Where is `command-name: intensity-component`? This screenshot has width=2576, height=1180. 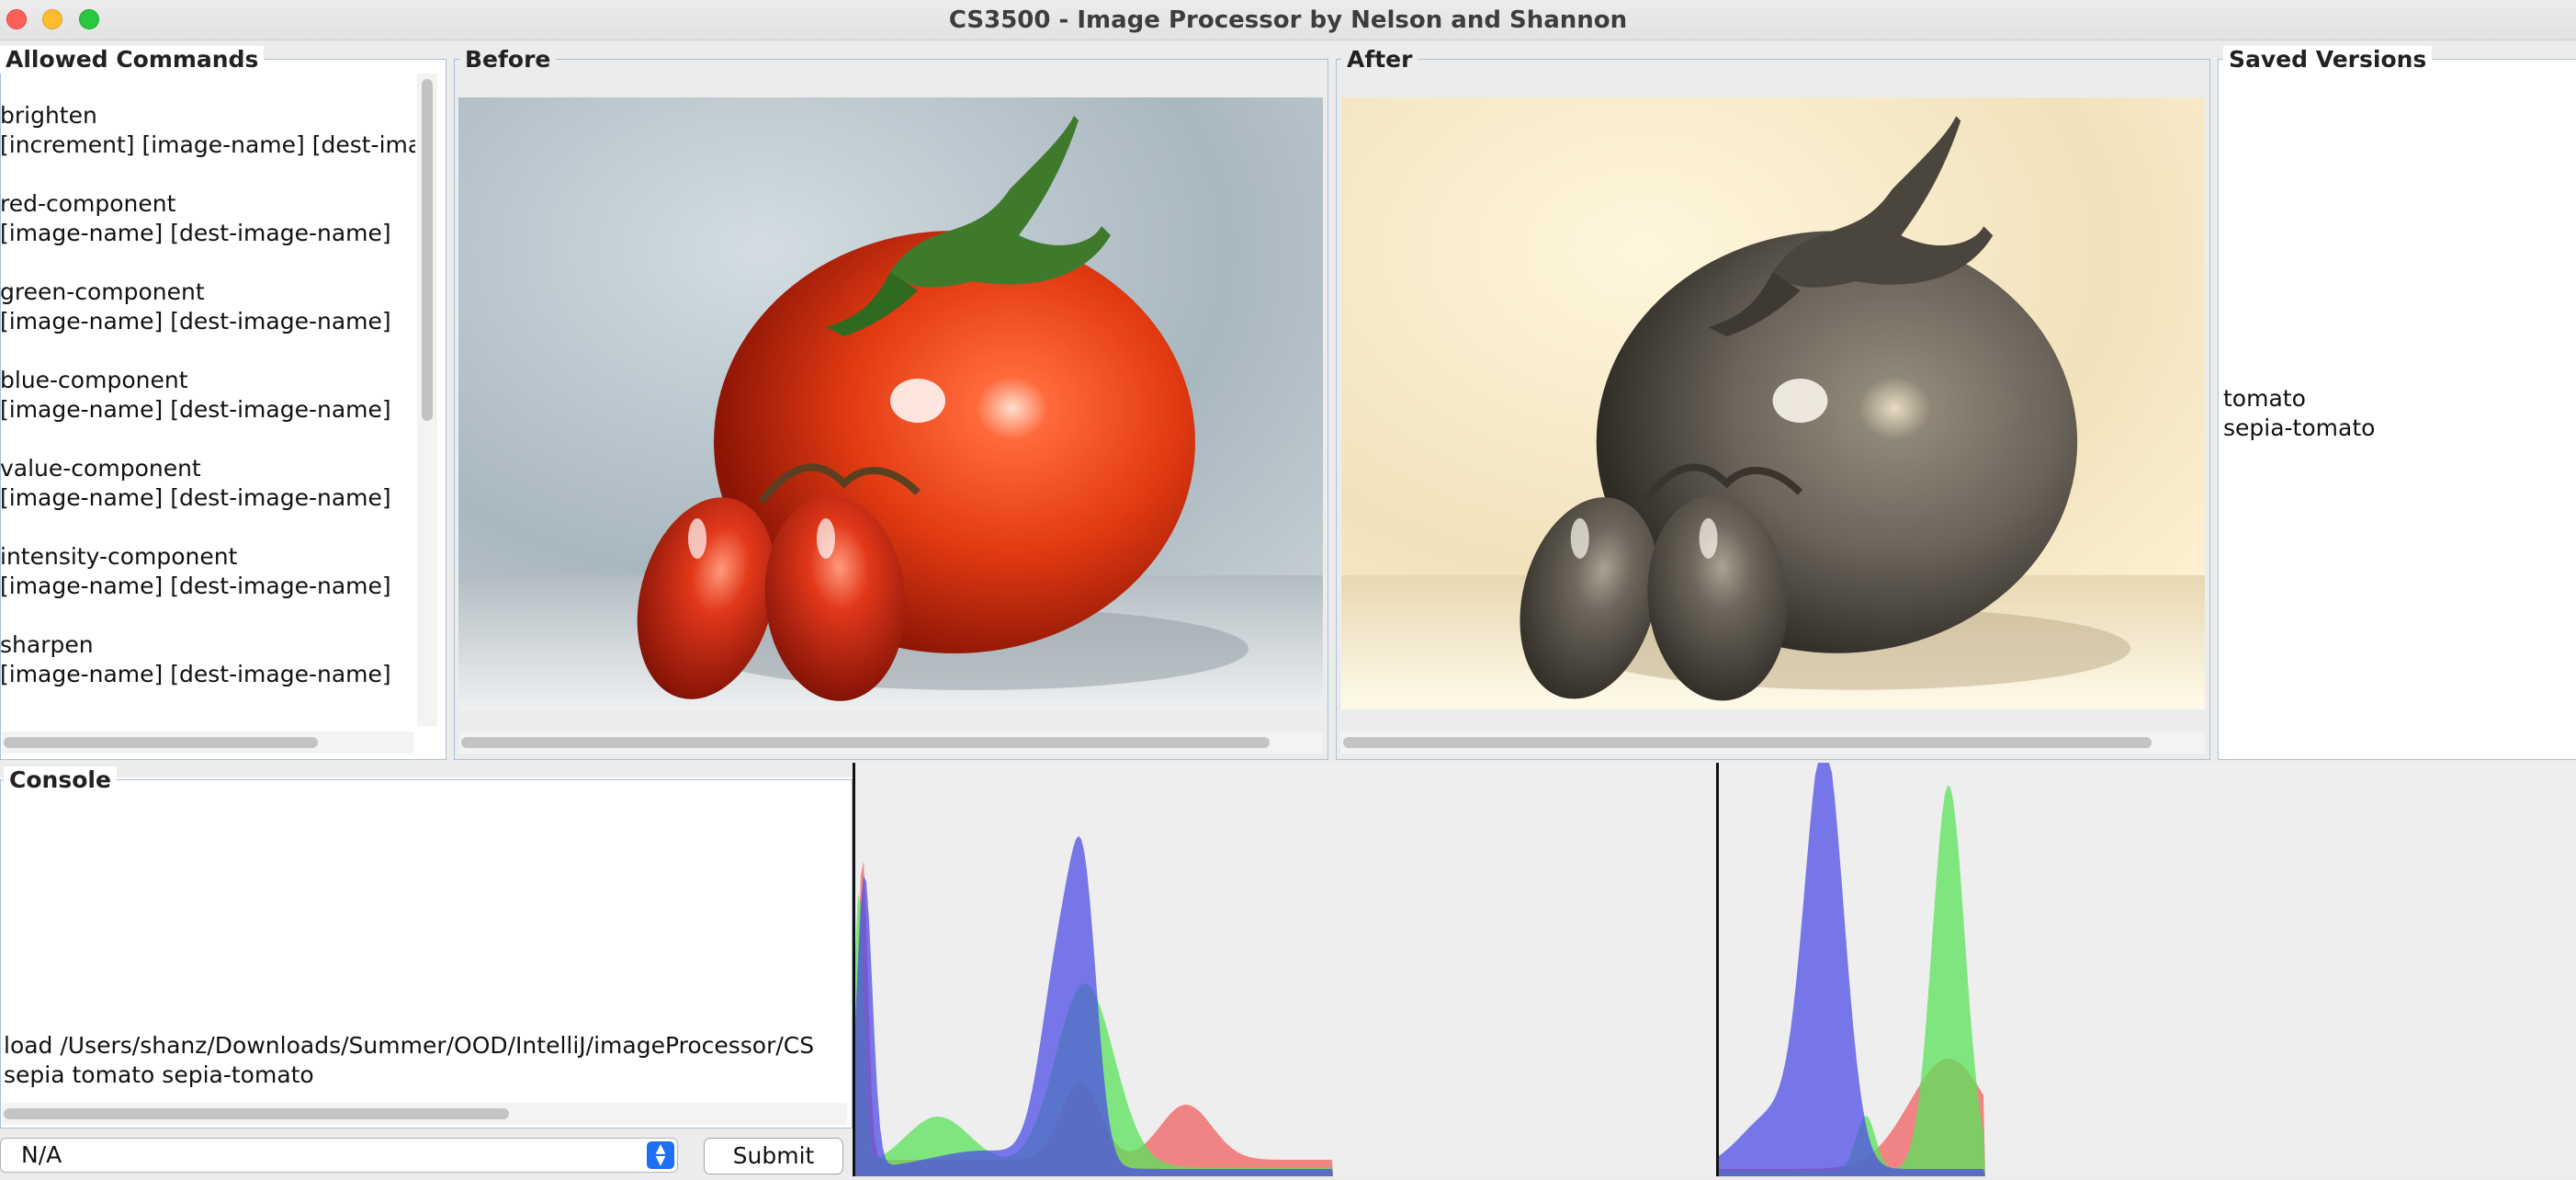
command-name: intensity-component is located at coordinates (119, 556).